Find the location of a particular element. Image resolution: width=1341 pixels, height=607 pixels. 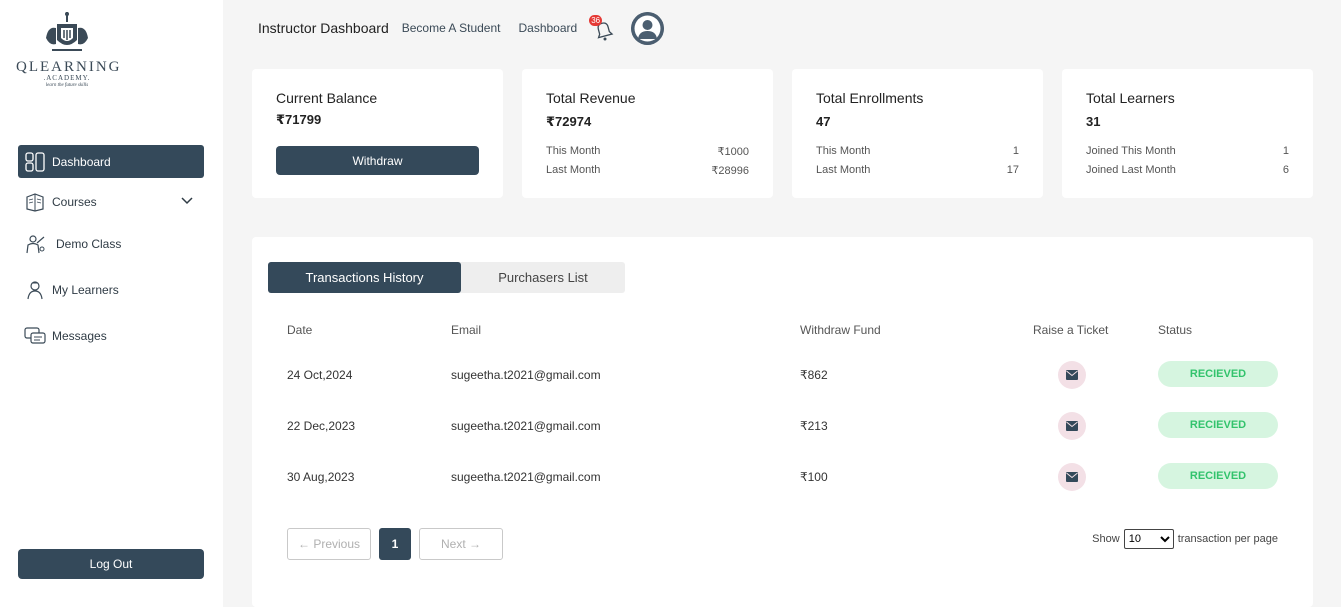

sidebar-item-label: My Learners is located at coordinates (85, 289).